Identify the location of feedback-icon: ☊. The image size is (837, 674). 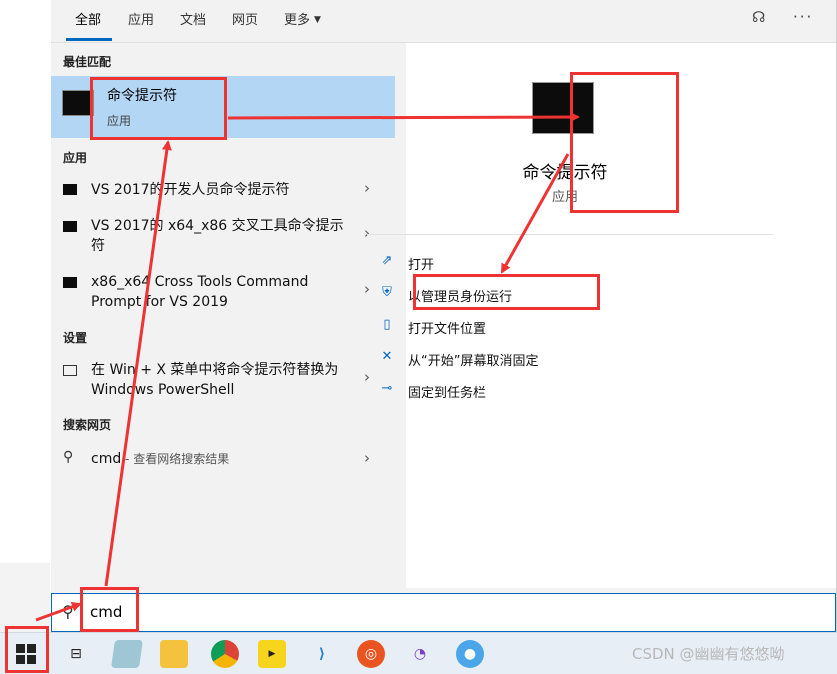
(758, 17).